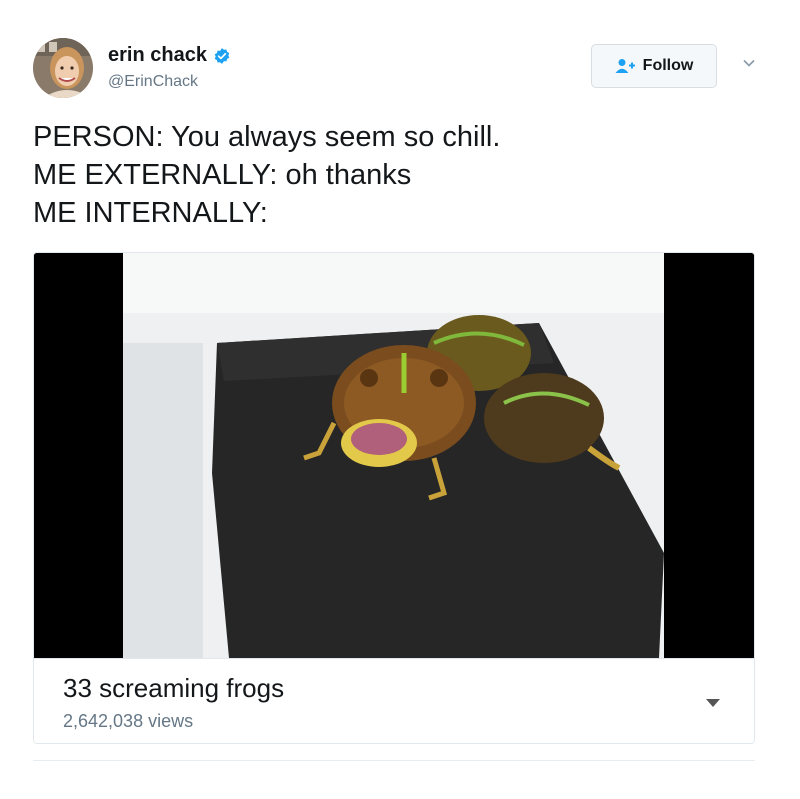 This screenshot has width=800, height=799. Describe the element at coordinates (713, 703) in the screenshot. I see `caret-down-icon` at that location.